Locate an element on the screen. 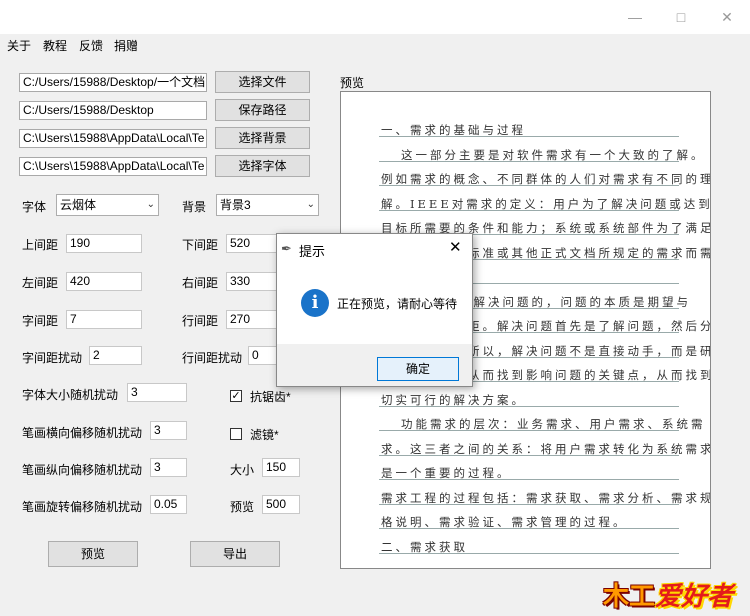  stroke-x-jitter-input: 3 is located at coordinates (168, 430).